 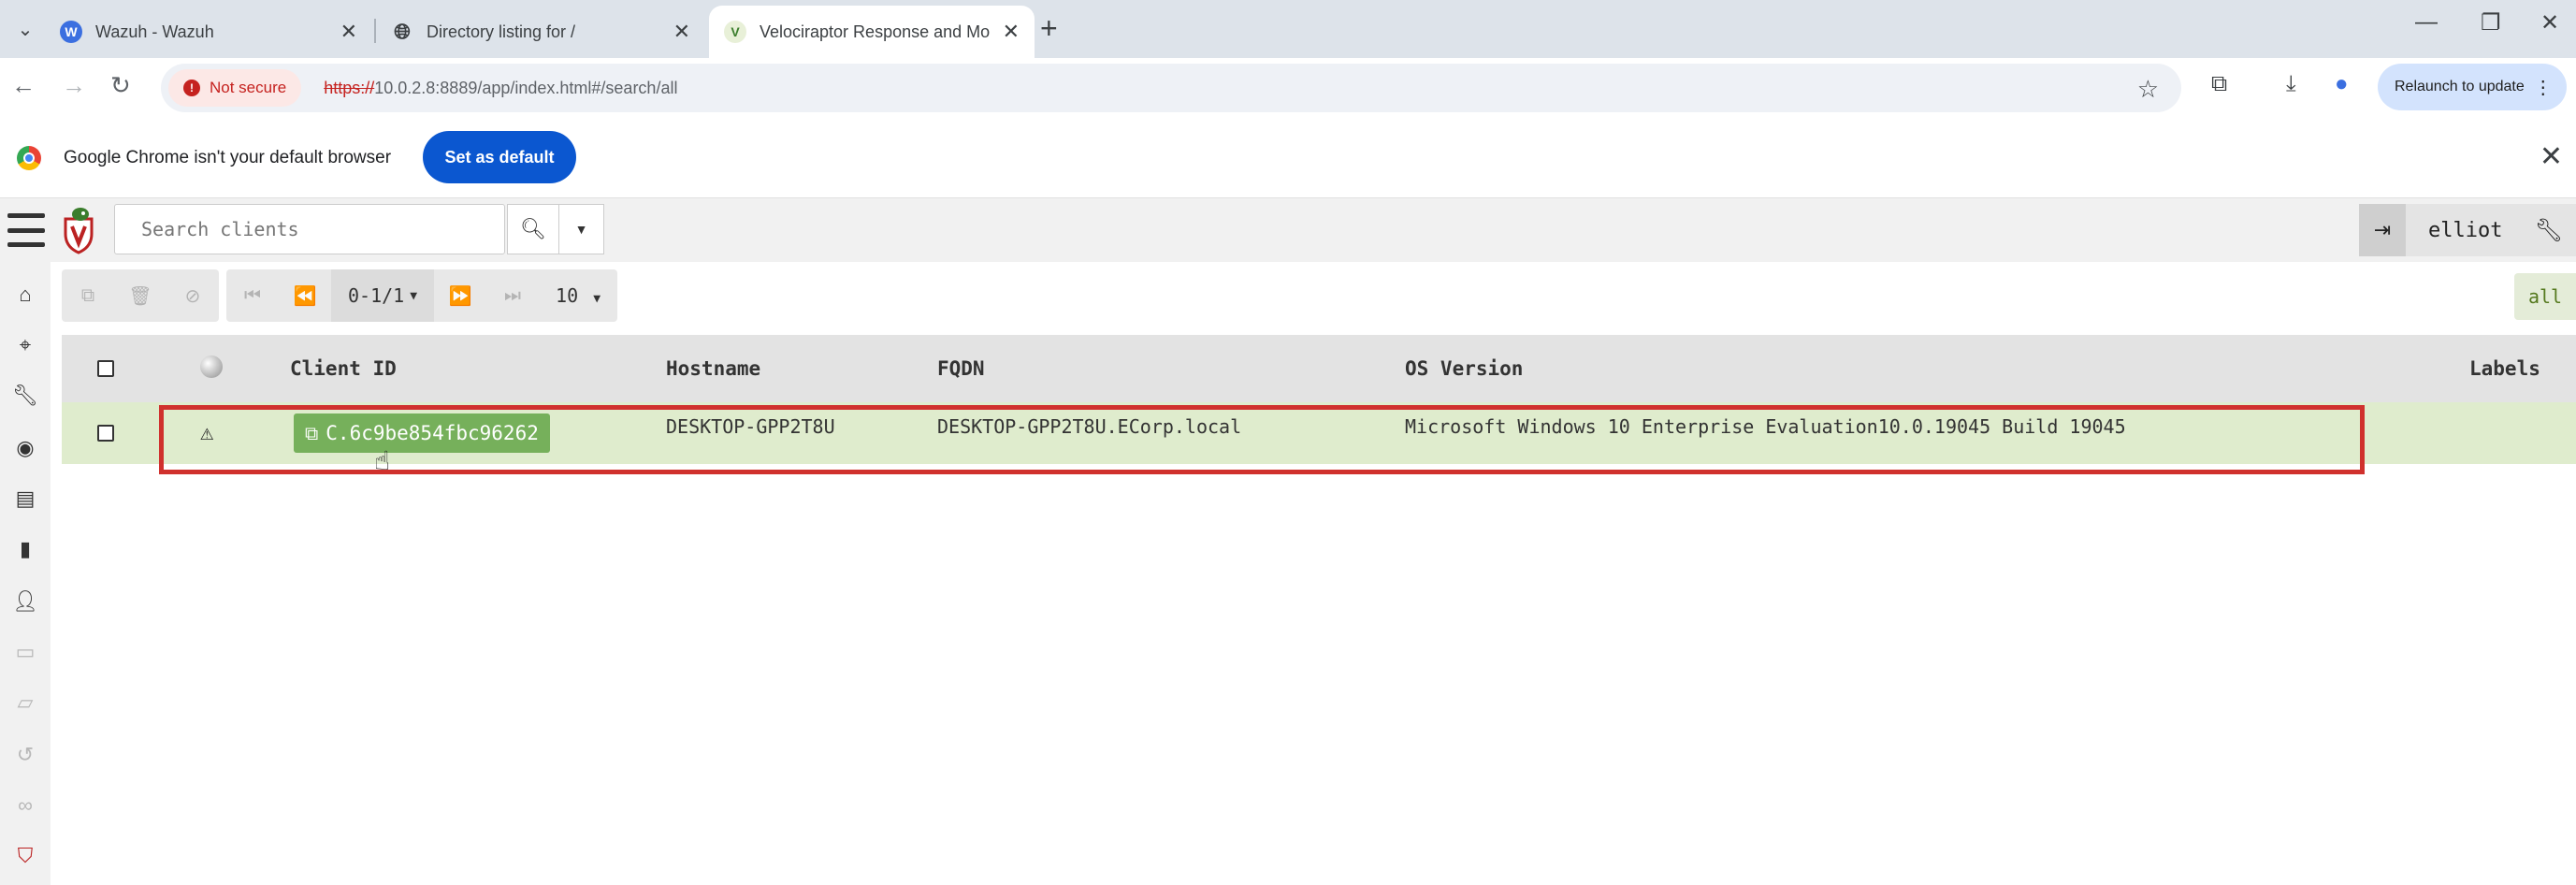 I want to click on page-size: 10, so click(x=567, y=296).